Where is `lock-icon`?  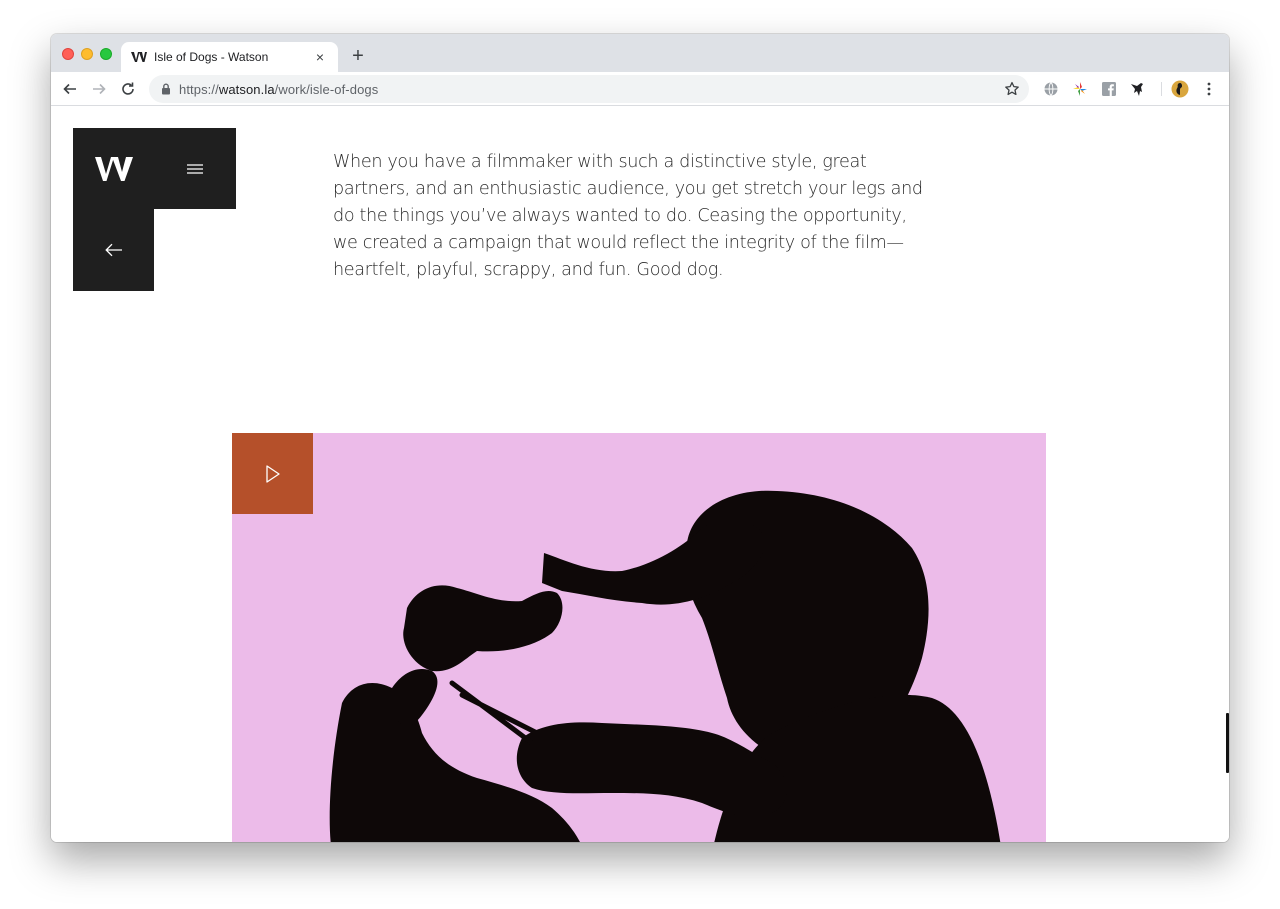
lock-icon is located at coordinates (166, 89).